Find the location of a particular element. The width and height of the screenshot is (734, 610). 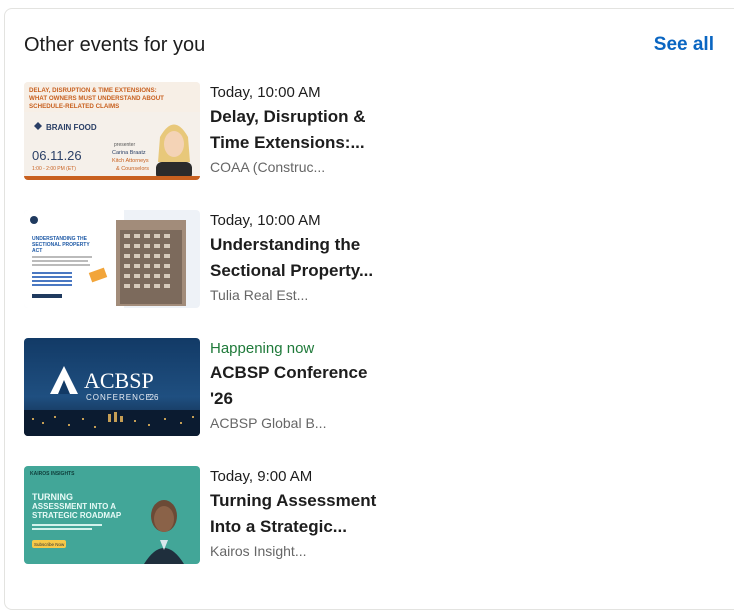

thumb-presenter: Carina Braatz is located at coordinates (129, 153).